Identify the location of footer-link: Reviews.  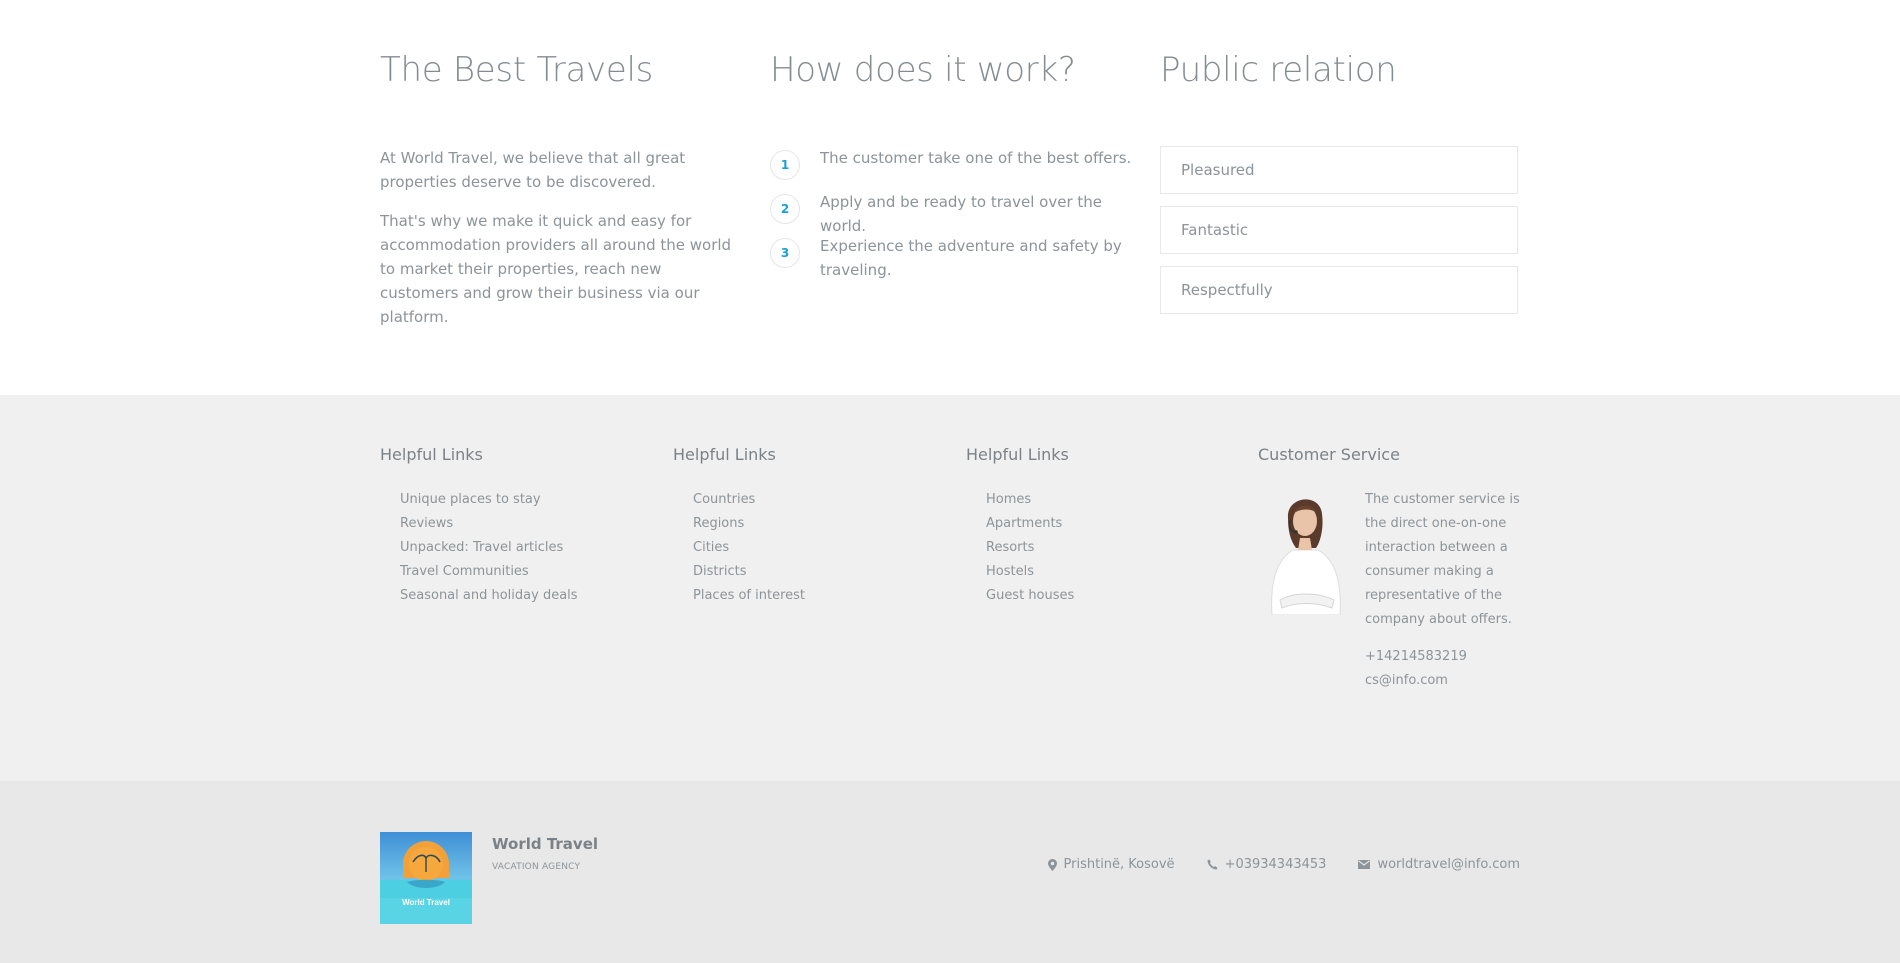
(489, 524).